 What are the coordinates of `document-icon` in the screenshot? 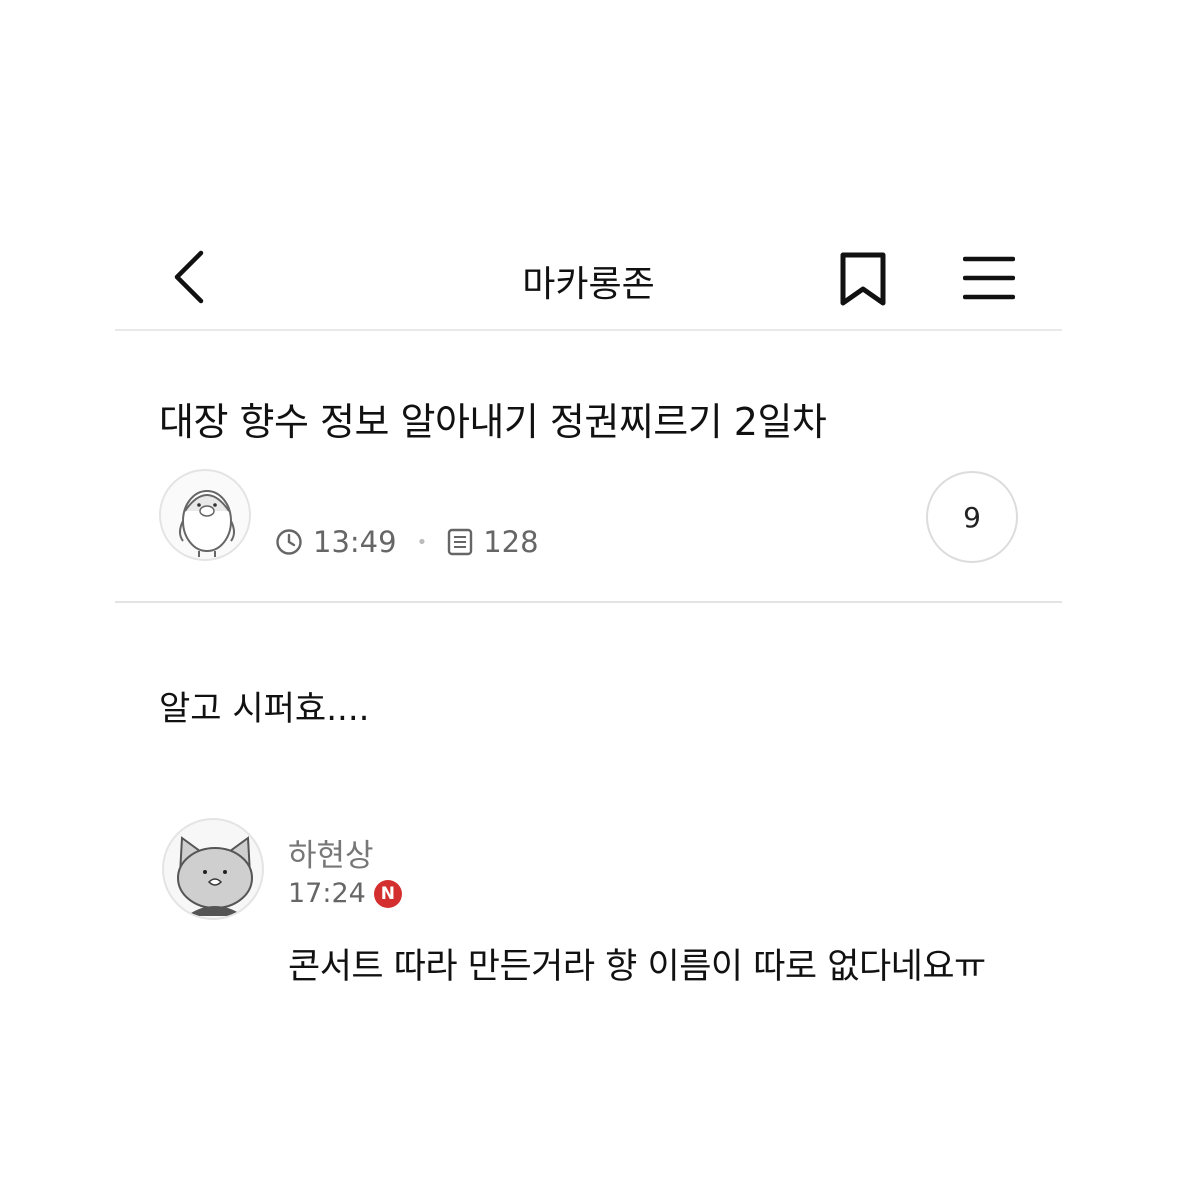 It's located at (460, 542).